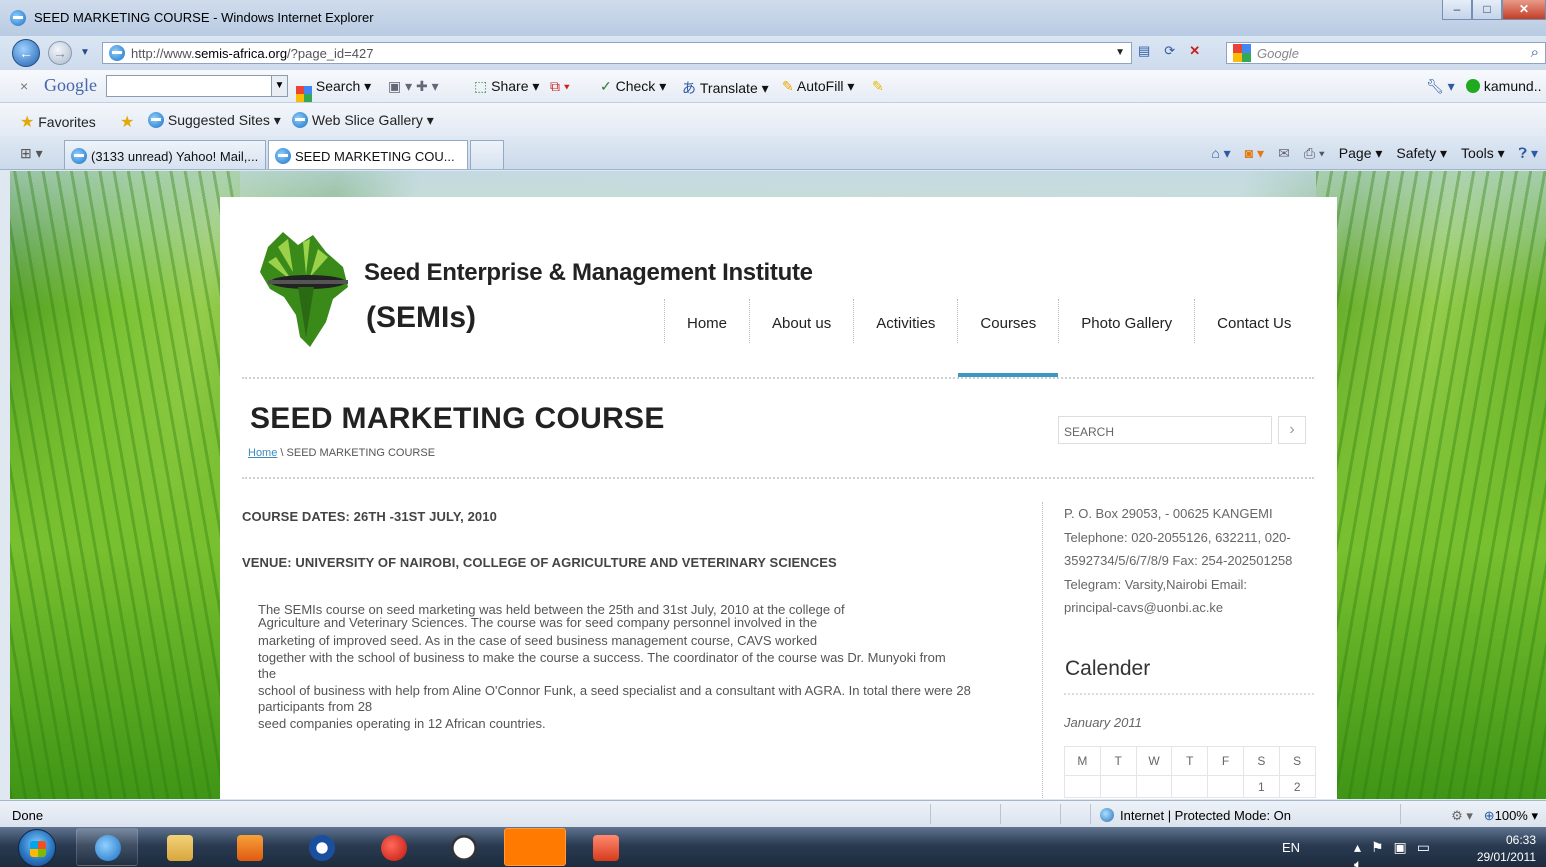 Image resolution: width=1546 pixels, height=867 pixels. Describe the element at coordinates (818, 86) in the screenshot. I see `autofill-button: ✎ AutoFill ▾` at that location.